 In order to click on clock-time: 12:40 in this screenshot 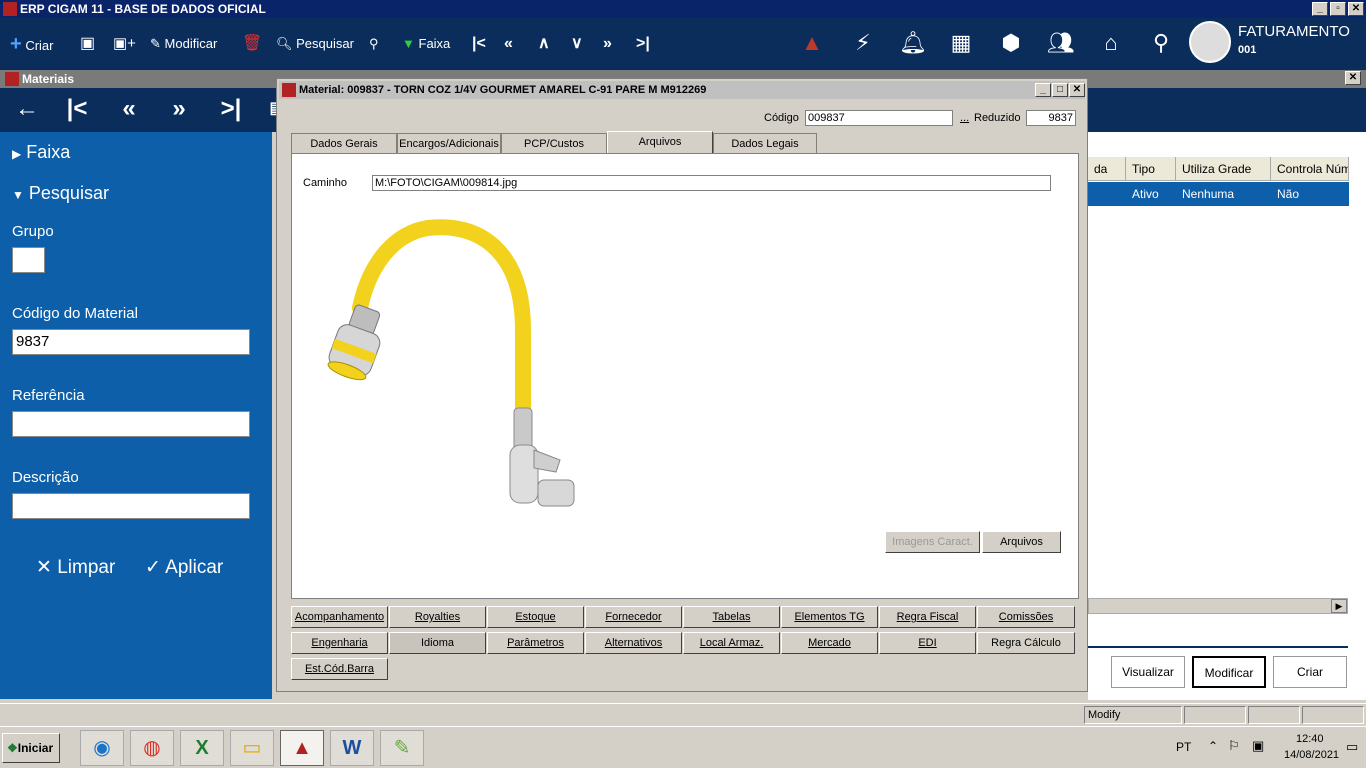, I will do `click(1310, 739)`.